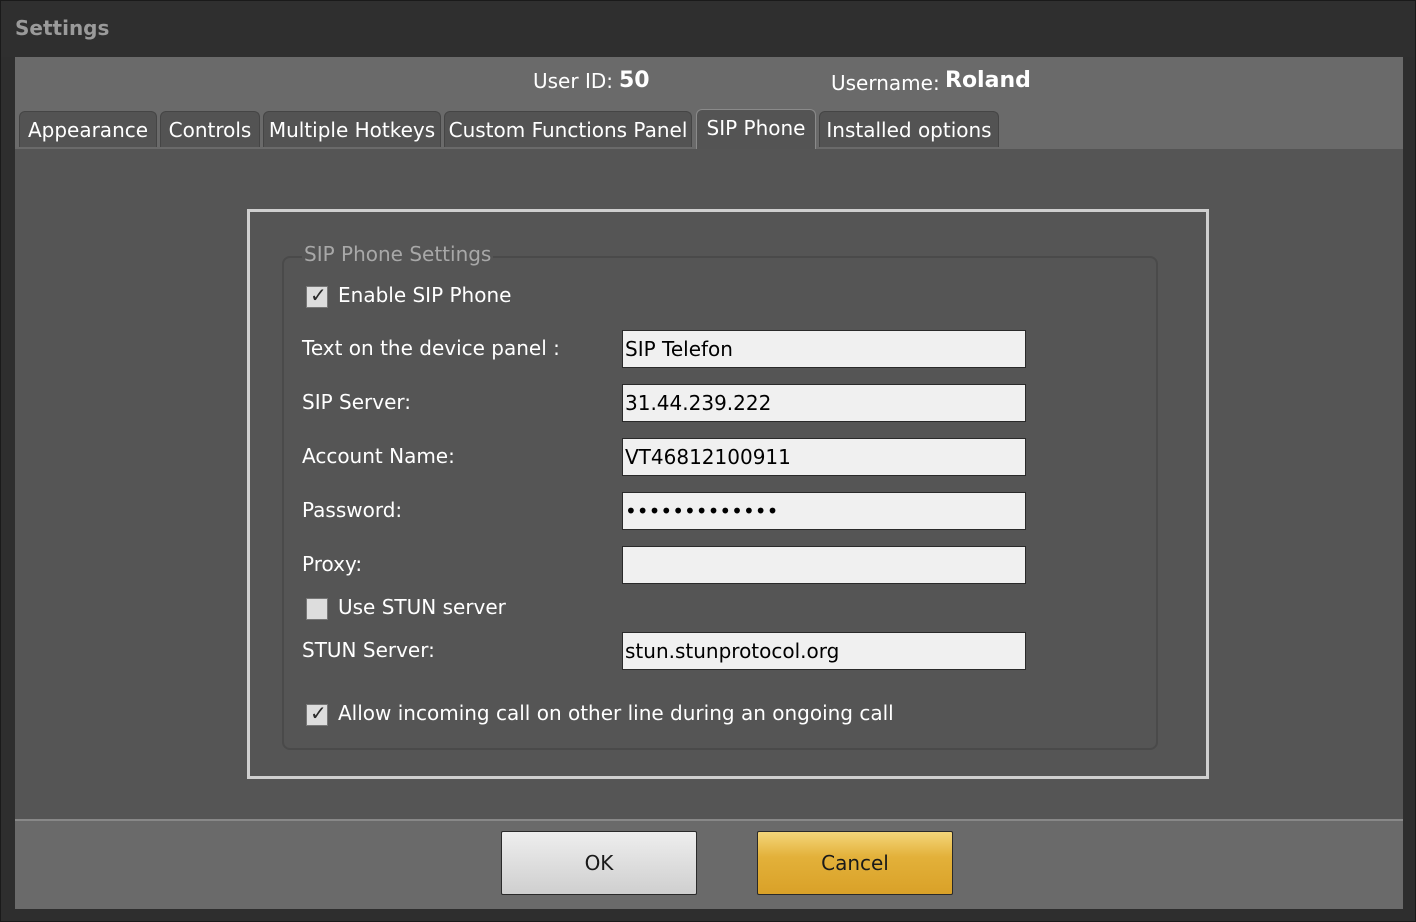 The image size is (1416, 922). I want to click on password-label: Password:, so click(352, 510).